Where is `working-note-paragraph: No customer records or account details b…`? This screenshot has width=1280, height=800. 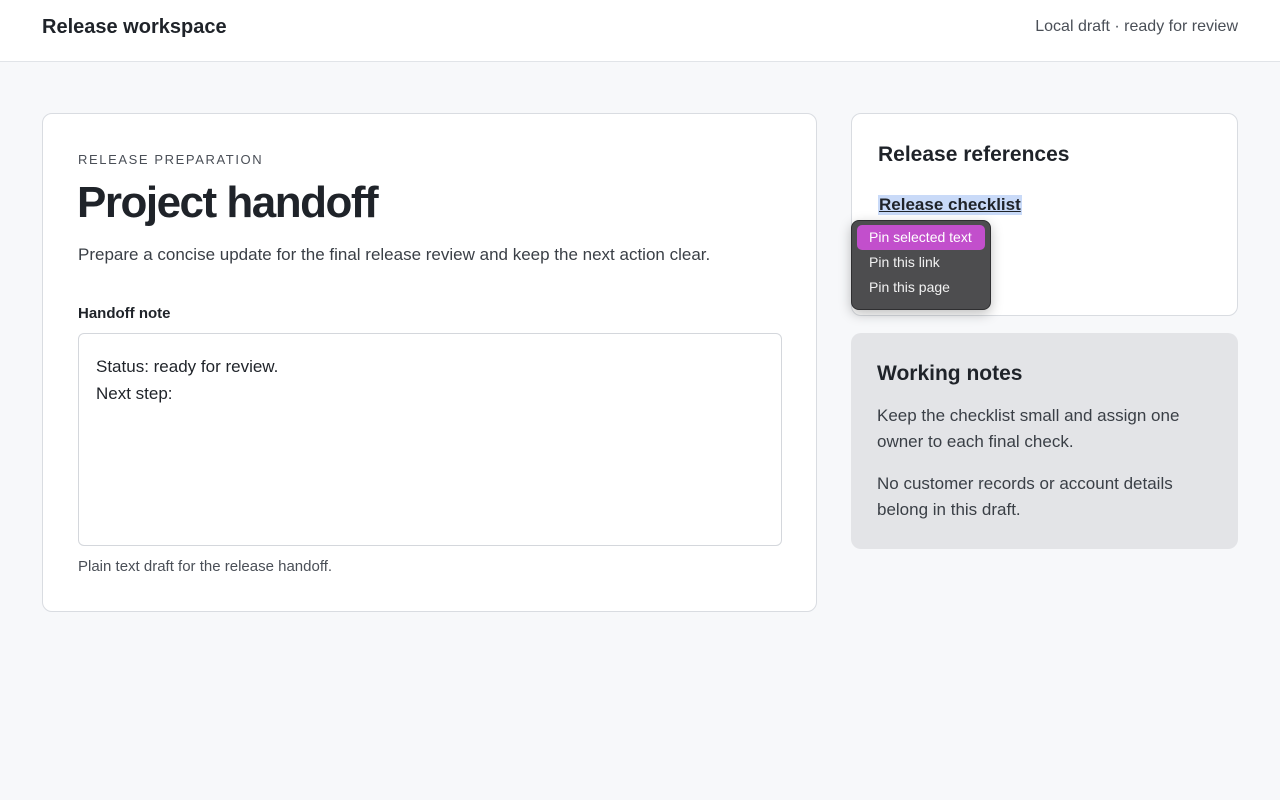 working-note-paragraph: No customer records or account details b… is located at coordinates (1025, 496).